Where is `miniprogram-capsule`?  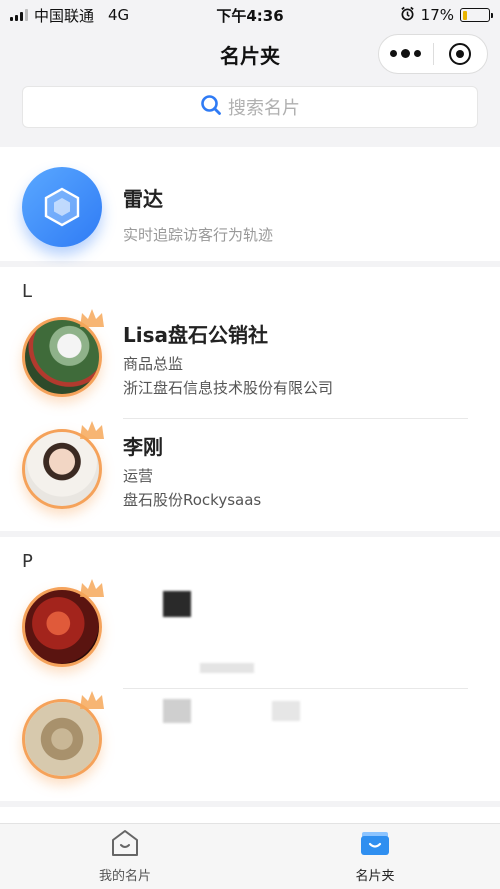 miniprogram-capsule is located at coordinates (433, 54).